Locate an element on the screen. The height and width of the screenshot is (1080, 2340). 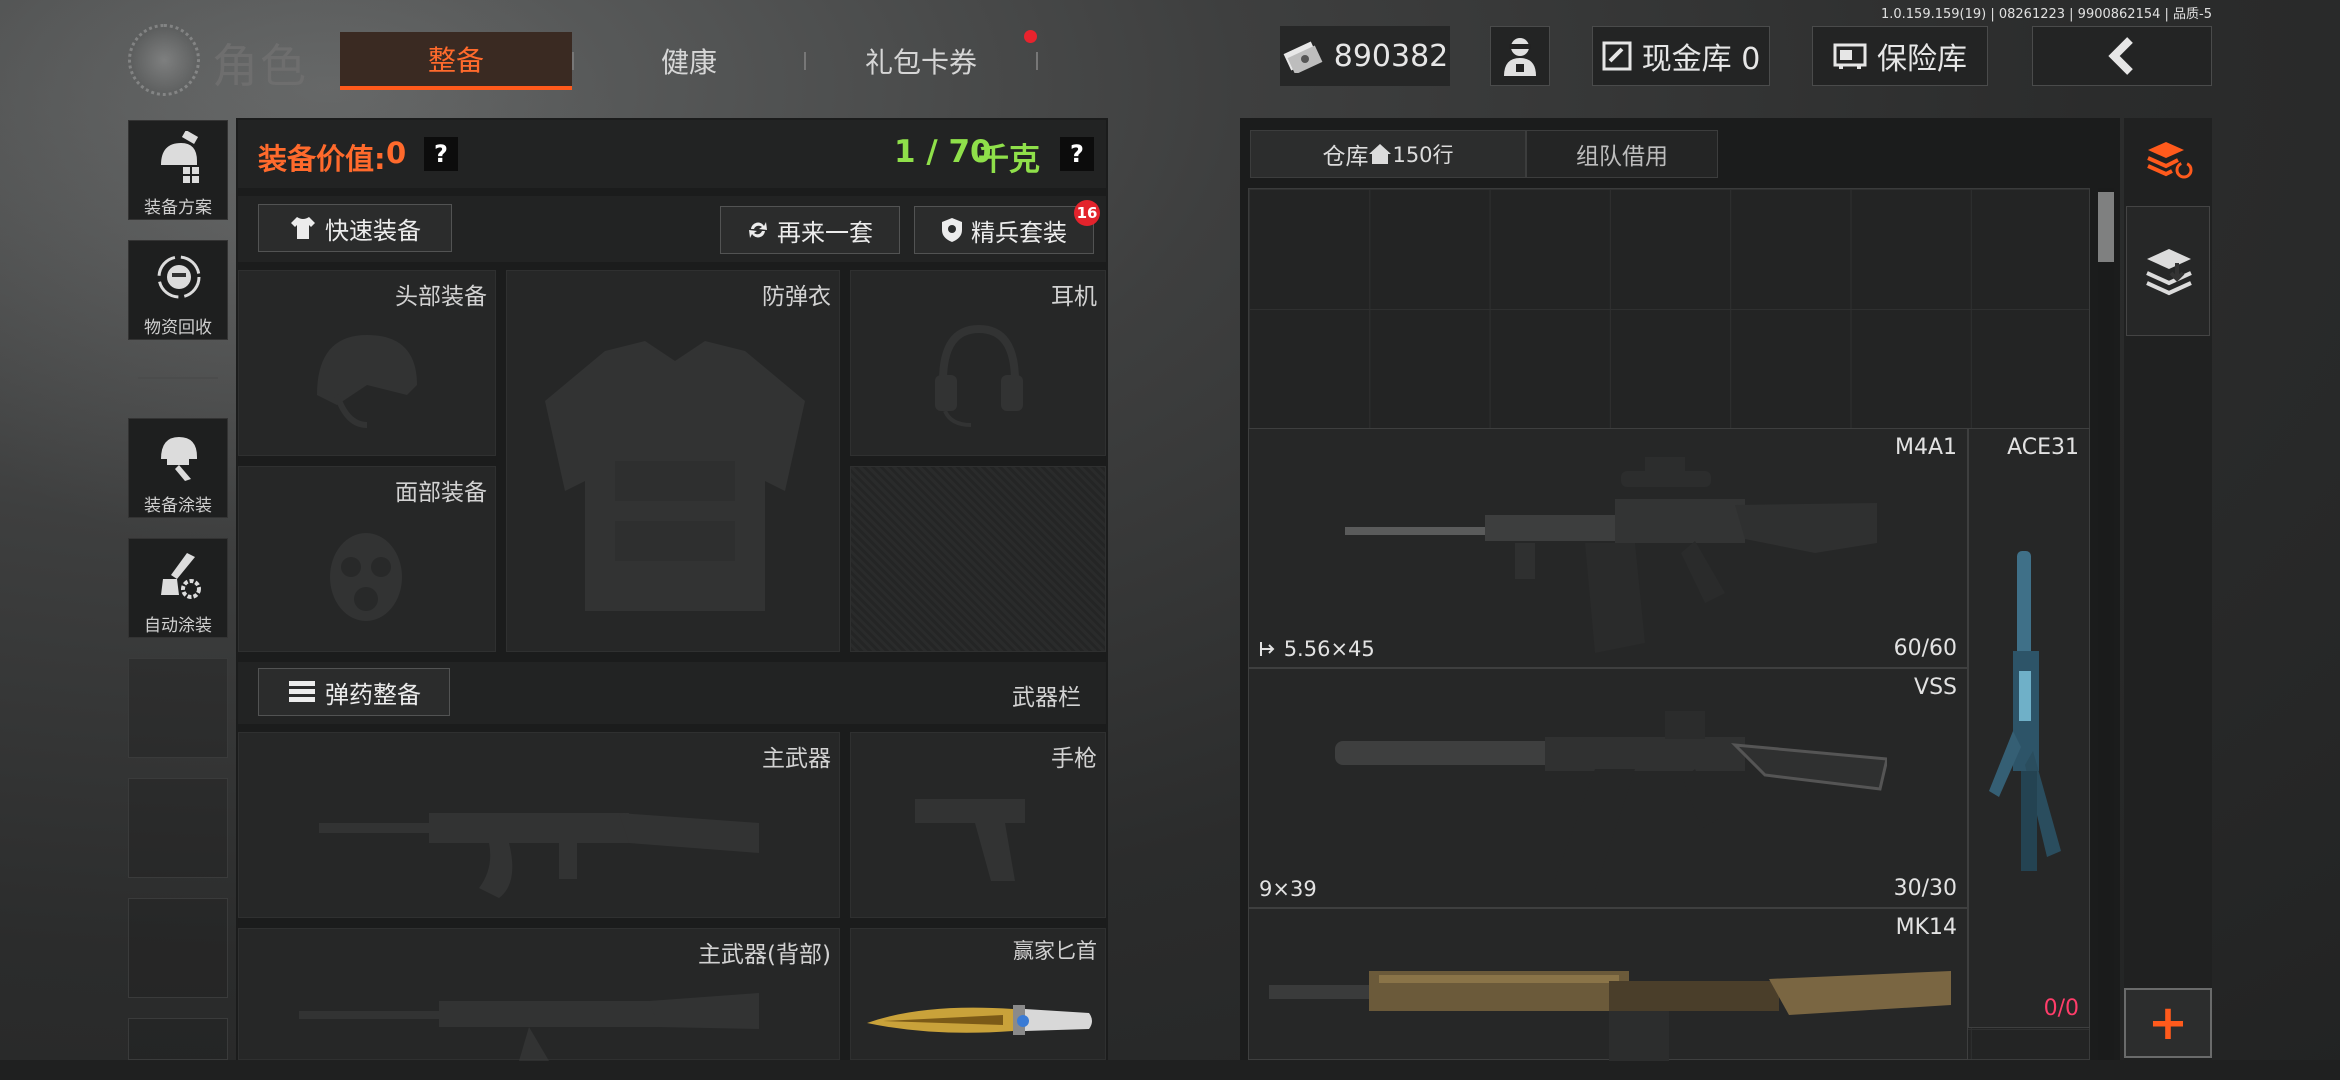
expand-storage-button: + is located at coordinates (2168, 1023).